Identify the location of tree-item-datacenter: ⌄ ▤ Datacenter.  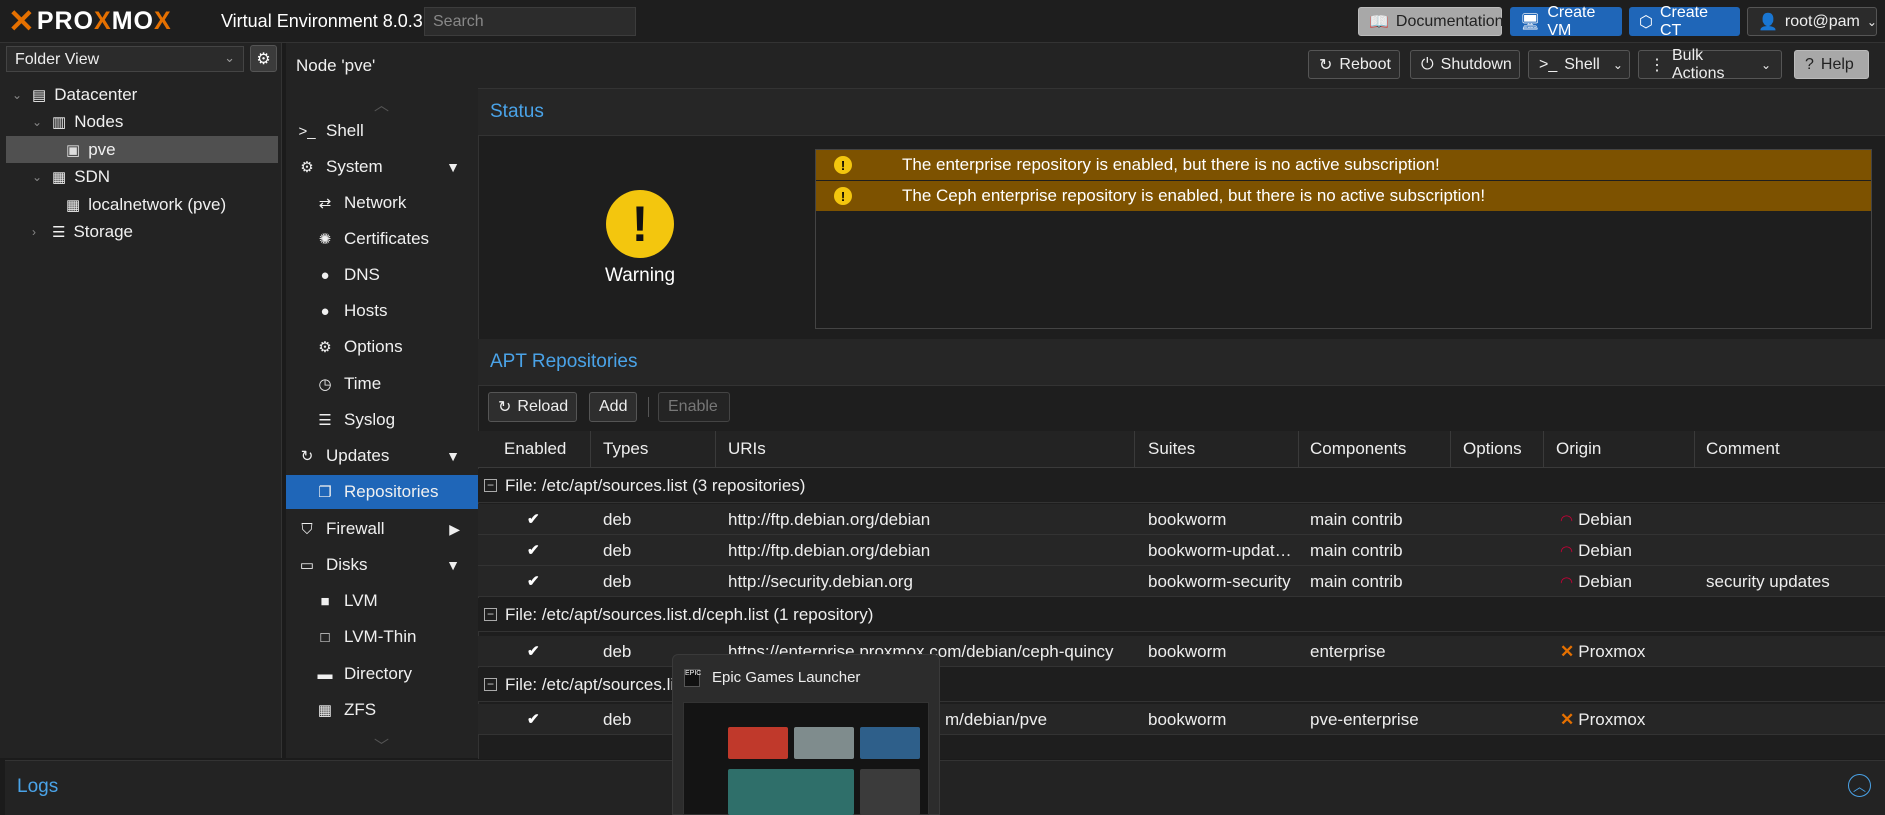
(74, 95).